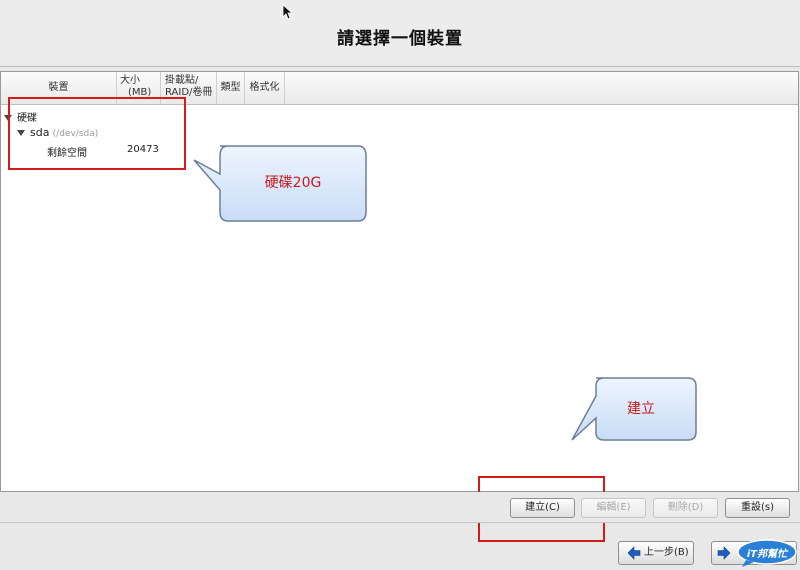 The width and height of the screenshot is (800, 570). What do you see at coordinates (685, 508) in the screenshot?
I see `delete-button: 刪除(D)` at bounding box center [685, 508].